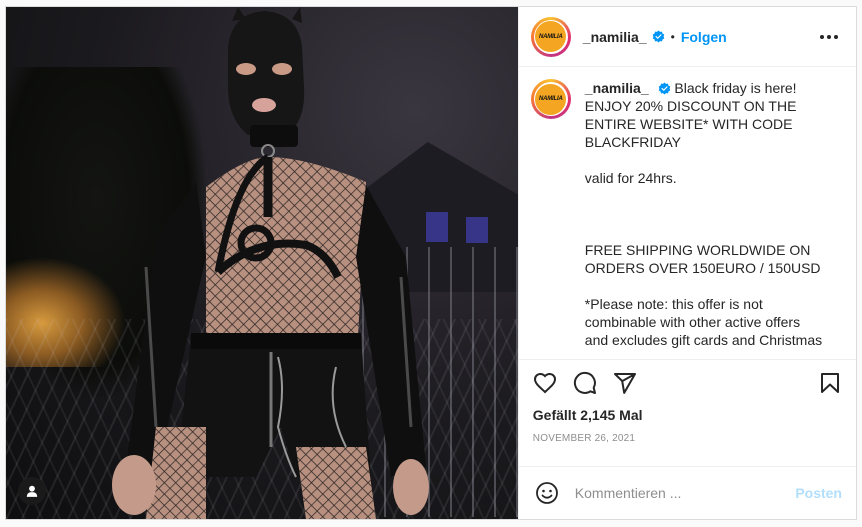 The width and height of the screenshot is (862, 527). I want to click on post-header: NAMILIA _namilia_ • Folgen, so click(687, 37).